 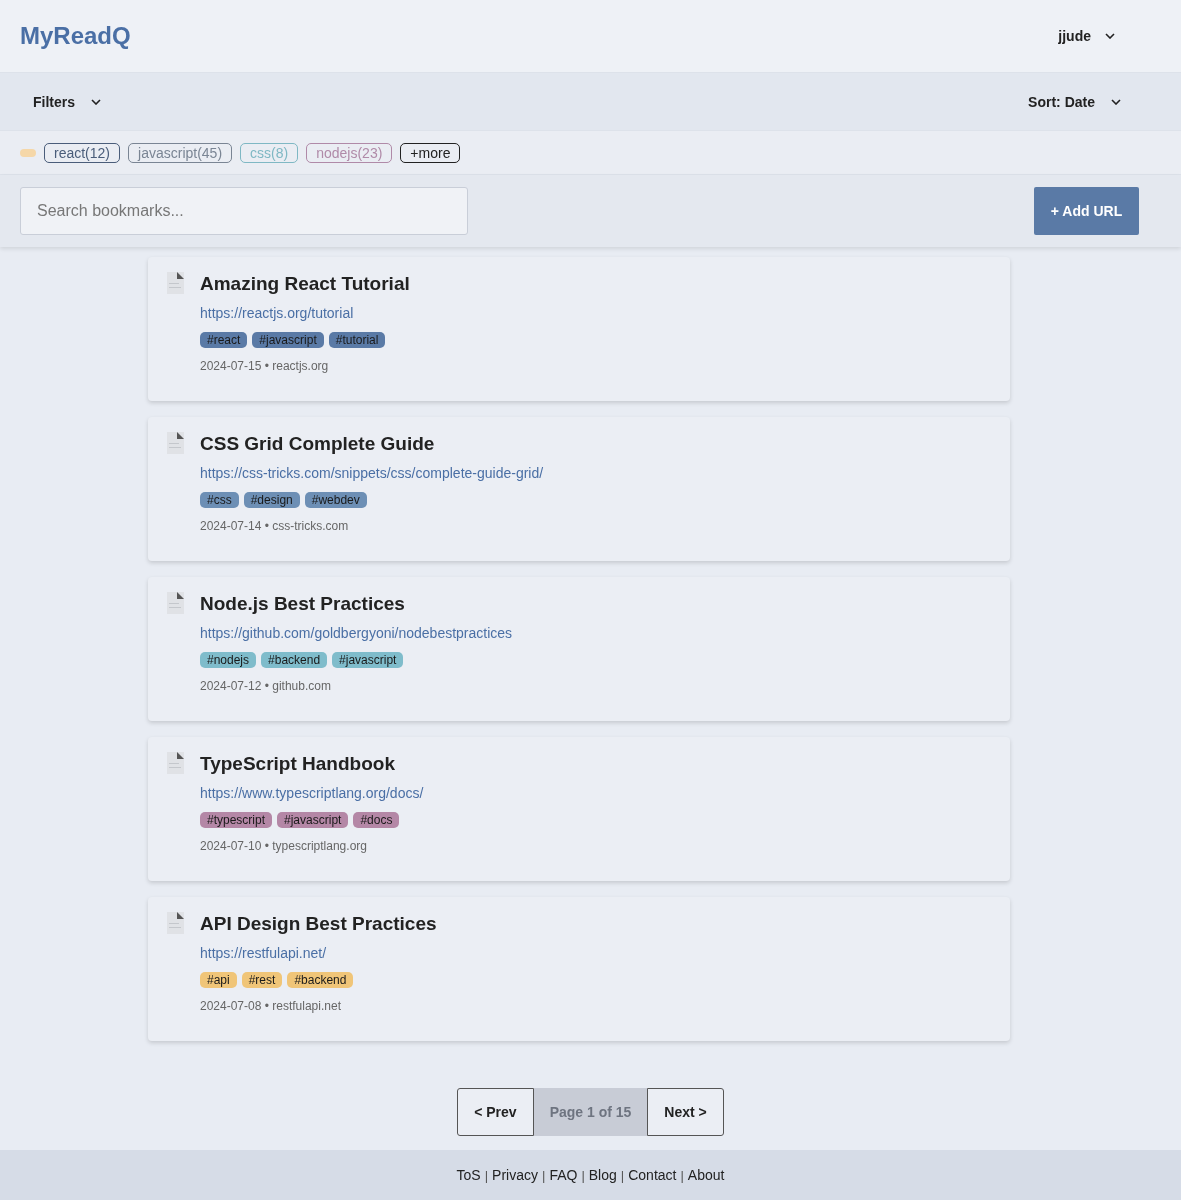 I want to click on user-menu-button: jjude, so click(x=1086, y=36).